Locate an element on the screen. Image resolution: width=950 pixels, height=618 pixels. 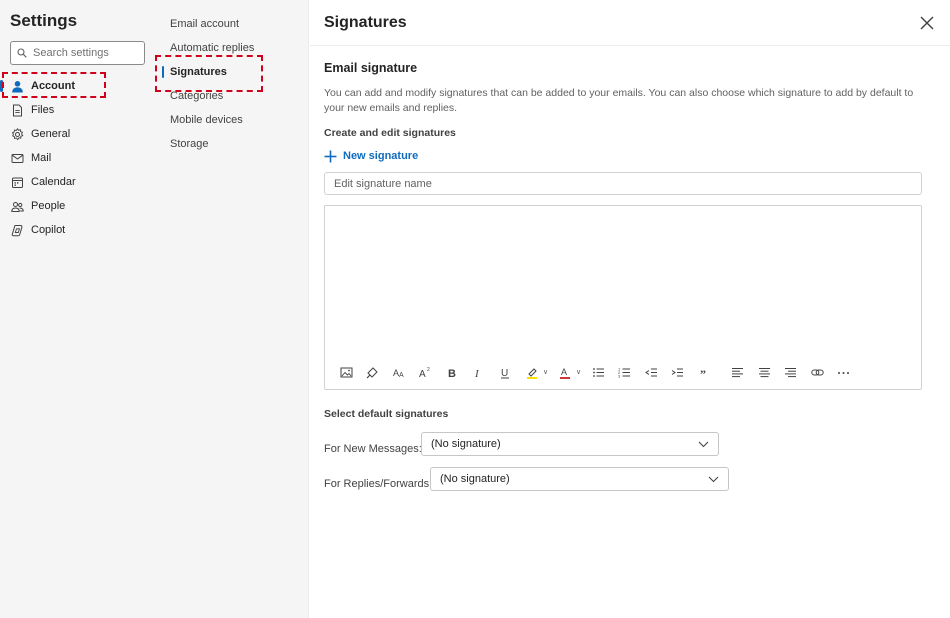
search-box is located at coordinates (77, 53).